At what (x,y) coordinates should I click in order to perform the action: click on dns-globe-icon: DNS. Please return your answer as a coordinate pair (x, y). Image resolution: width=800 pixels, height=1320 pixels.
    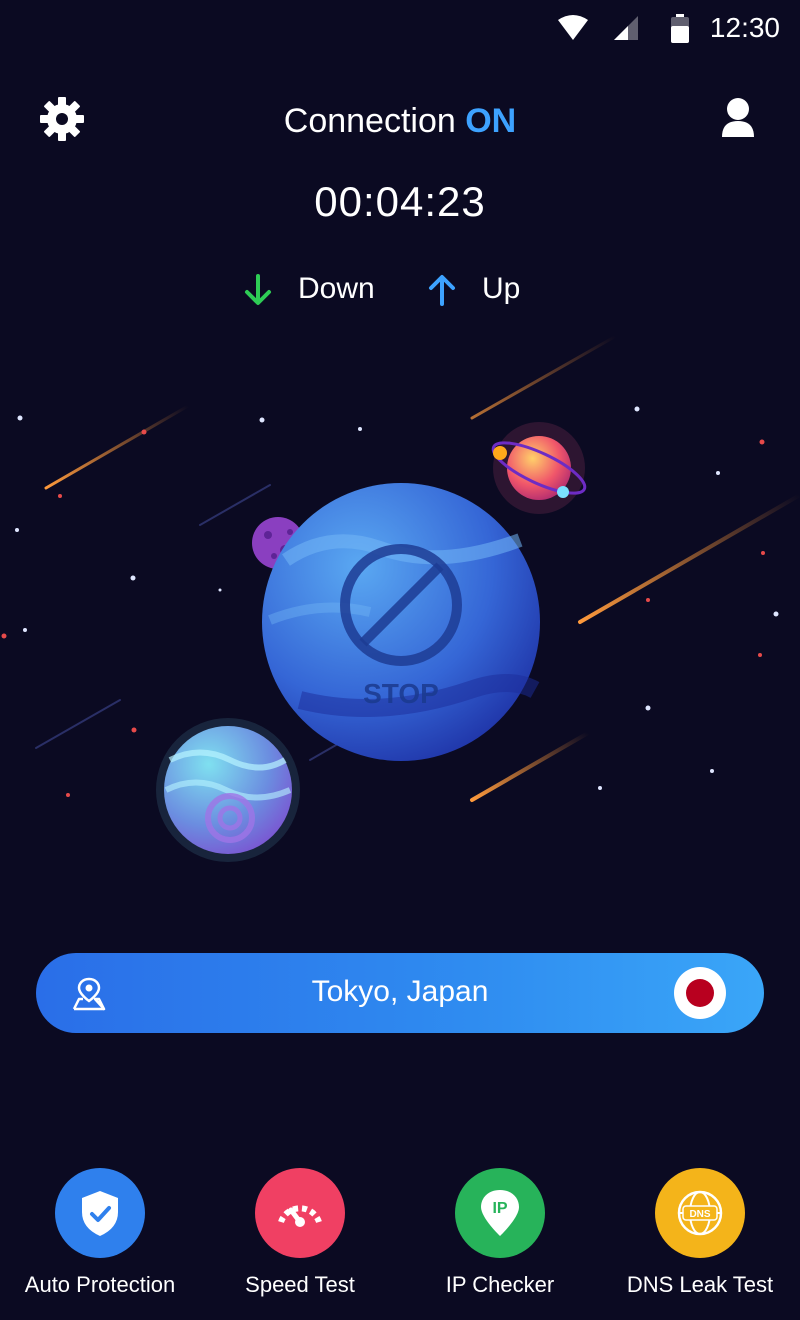
    Looking at the image, I should click on (700, 1213).